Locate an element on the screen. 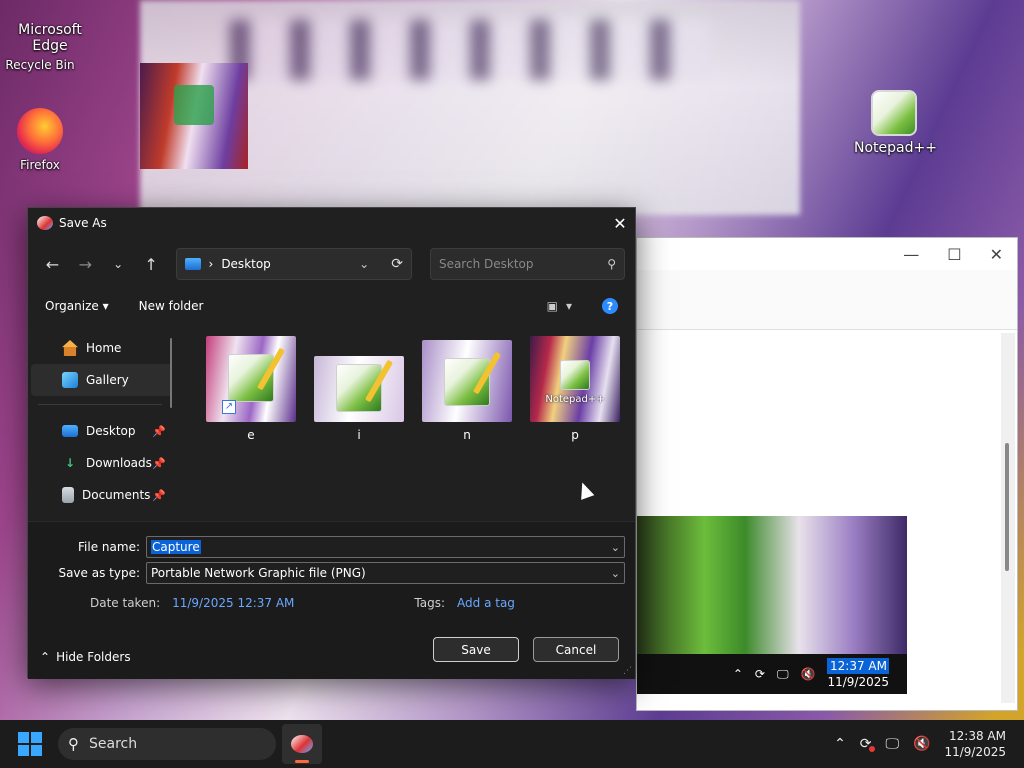 The width and height of the screenshot is (1024, 768). documents-icon is located at coordinates (68, 495).